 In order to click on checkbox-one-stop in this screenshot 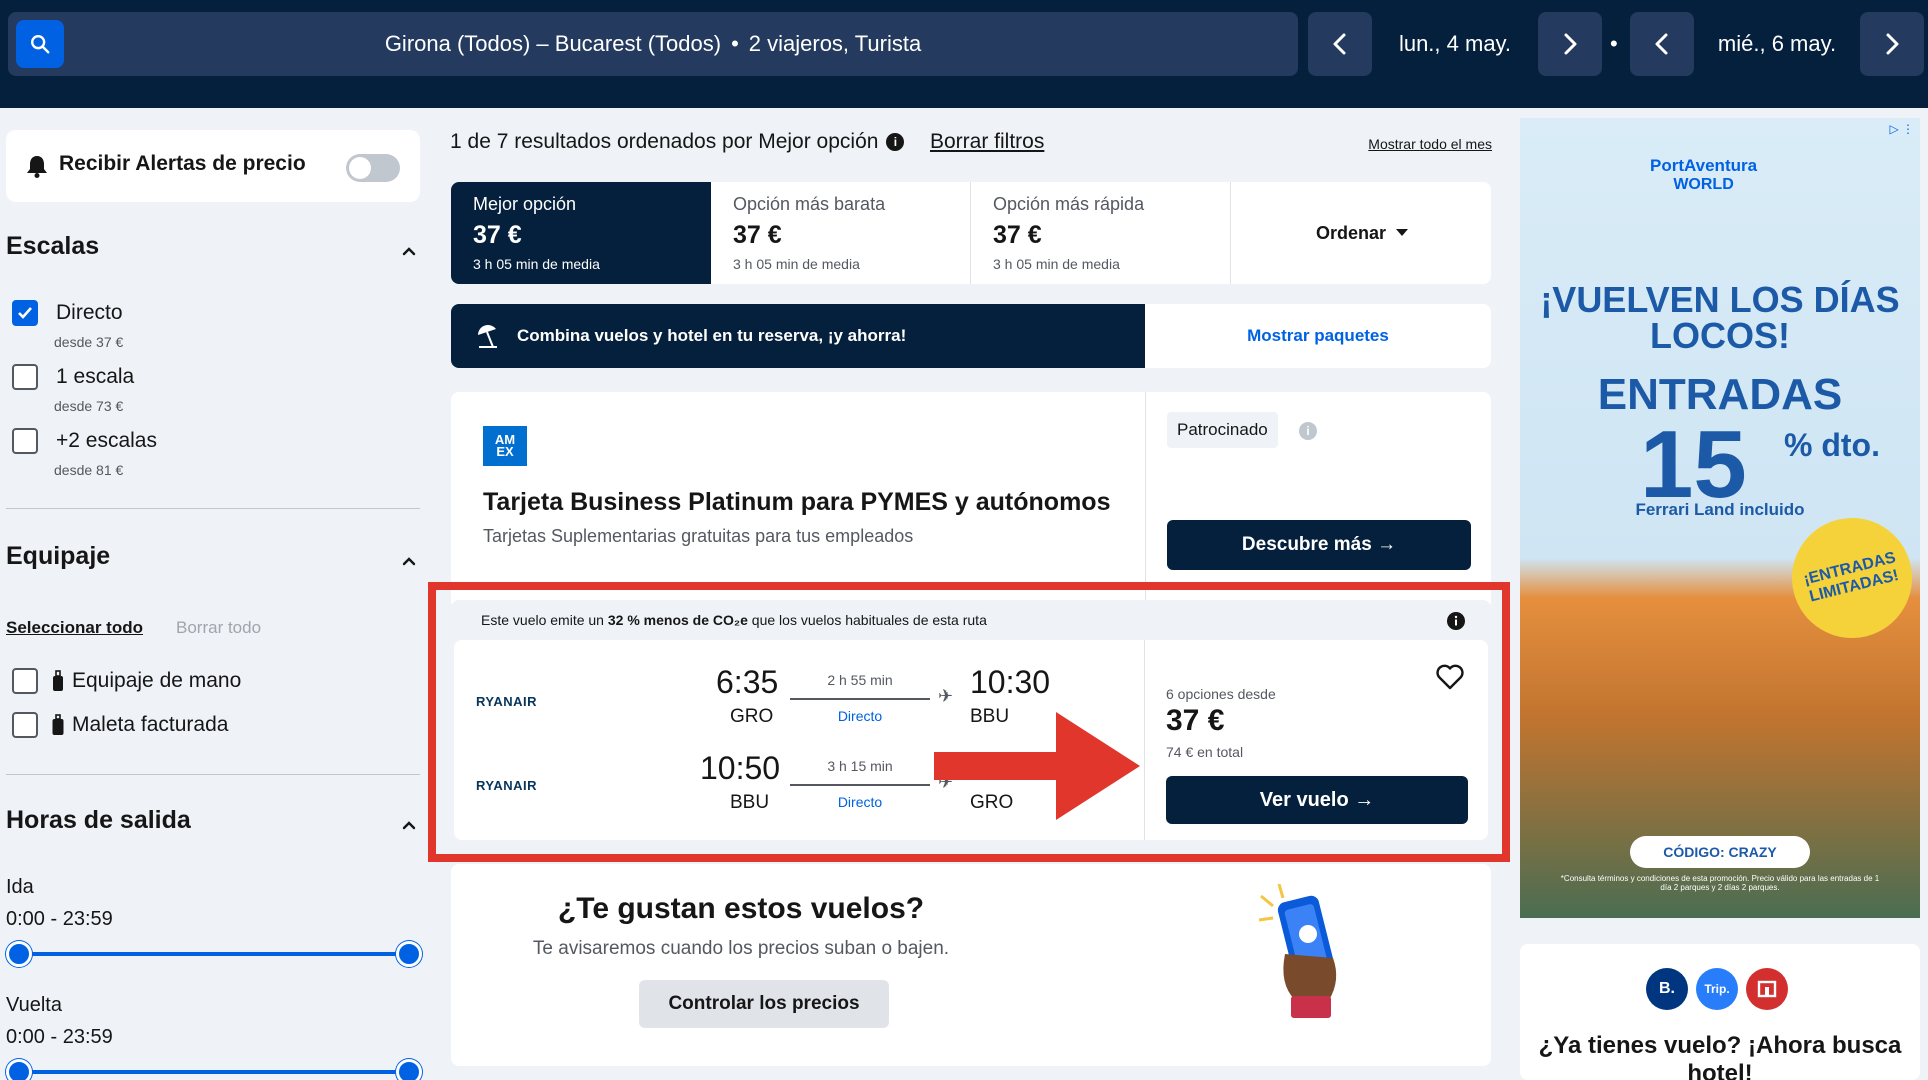, I will do `click(25, 377)`.